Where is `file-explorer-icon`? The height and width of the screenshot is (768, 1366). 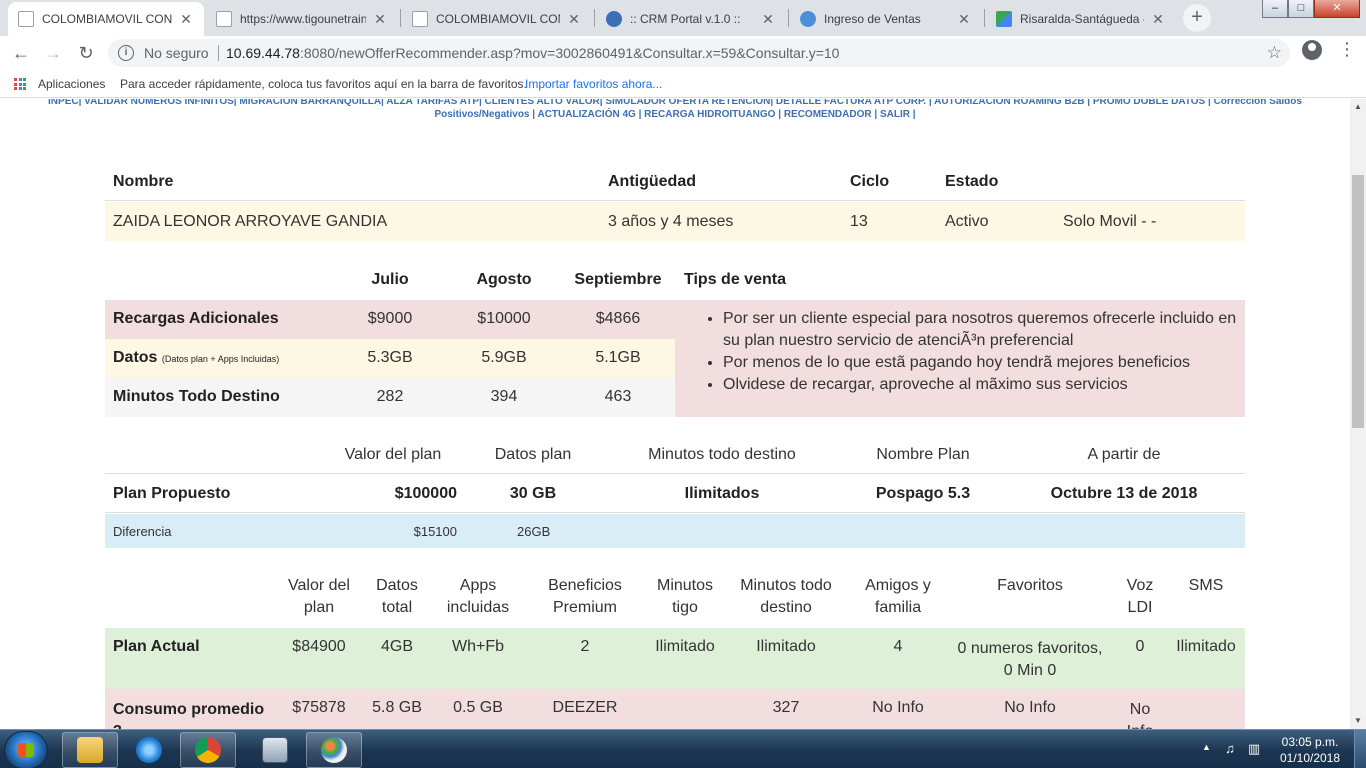
file-explorer-icon is located at coordinates (90, 750).